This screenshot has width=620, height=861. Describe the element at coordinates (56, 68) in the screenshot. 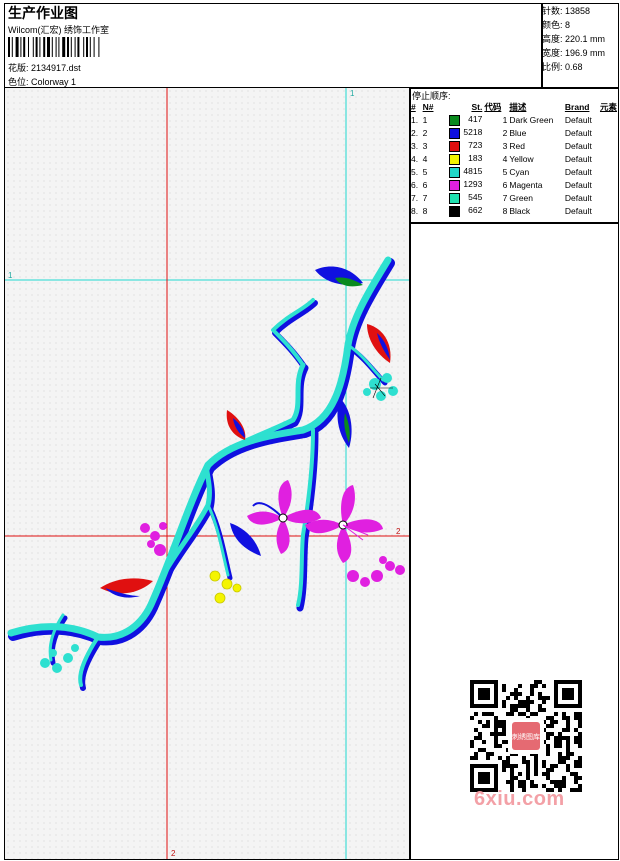

I see `design-file-value: 2134917.dst` at that location.